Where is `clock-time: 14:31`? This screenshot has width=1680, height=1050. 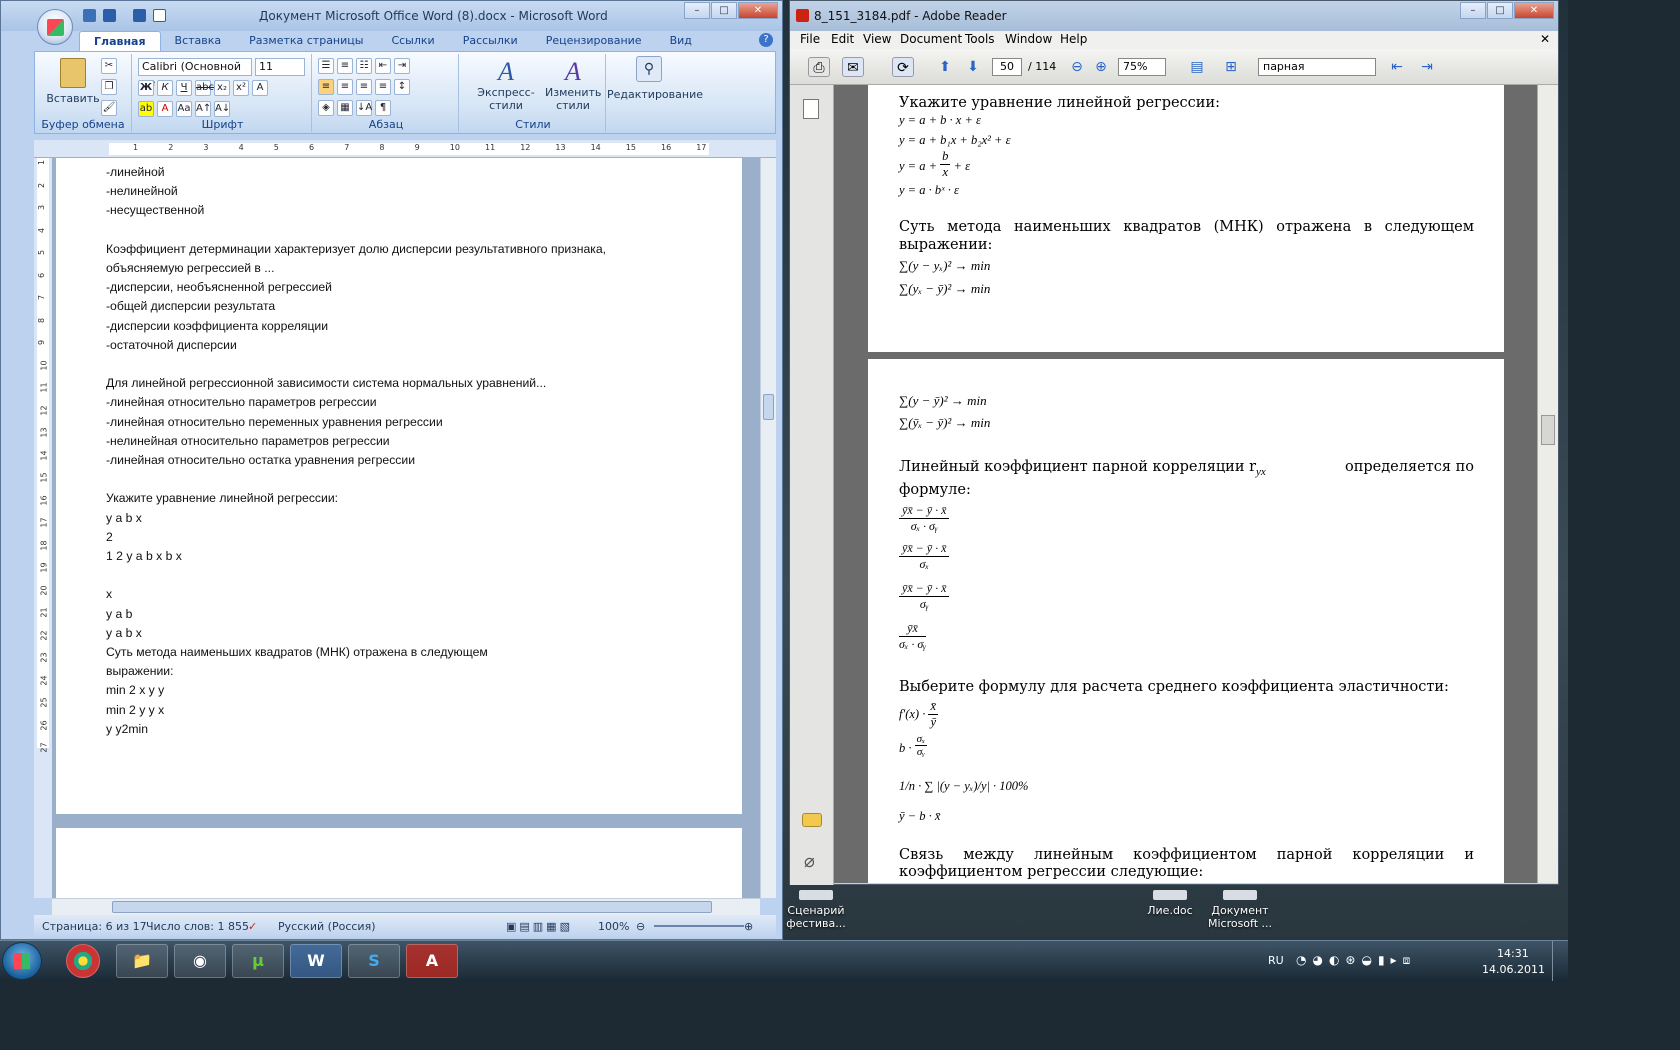 clock-time: 14:31 is located at coordinates (1513, 953).